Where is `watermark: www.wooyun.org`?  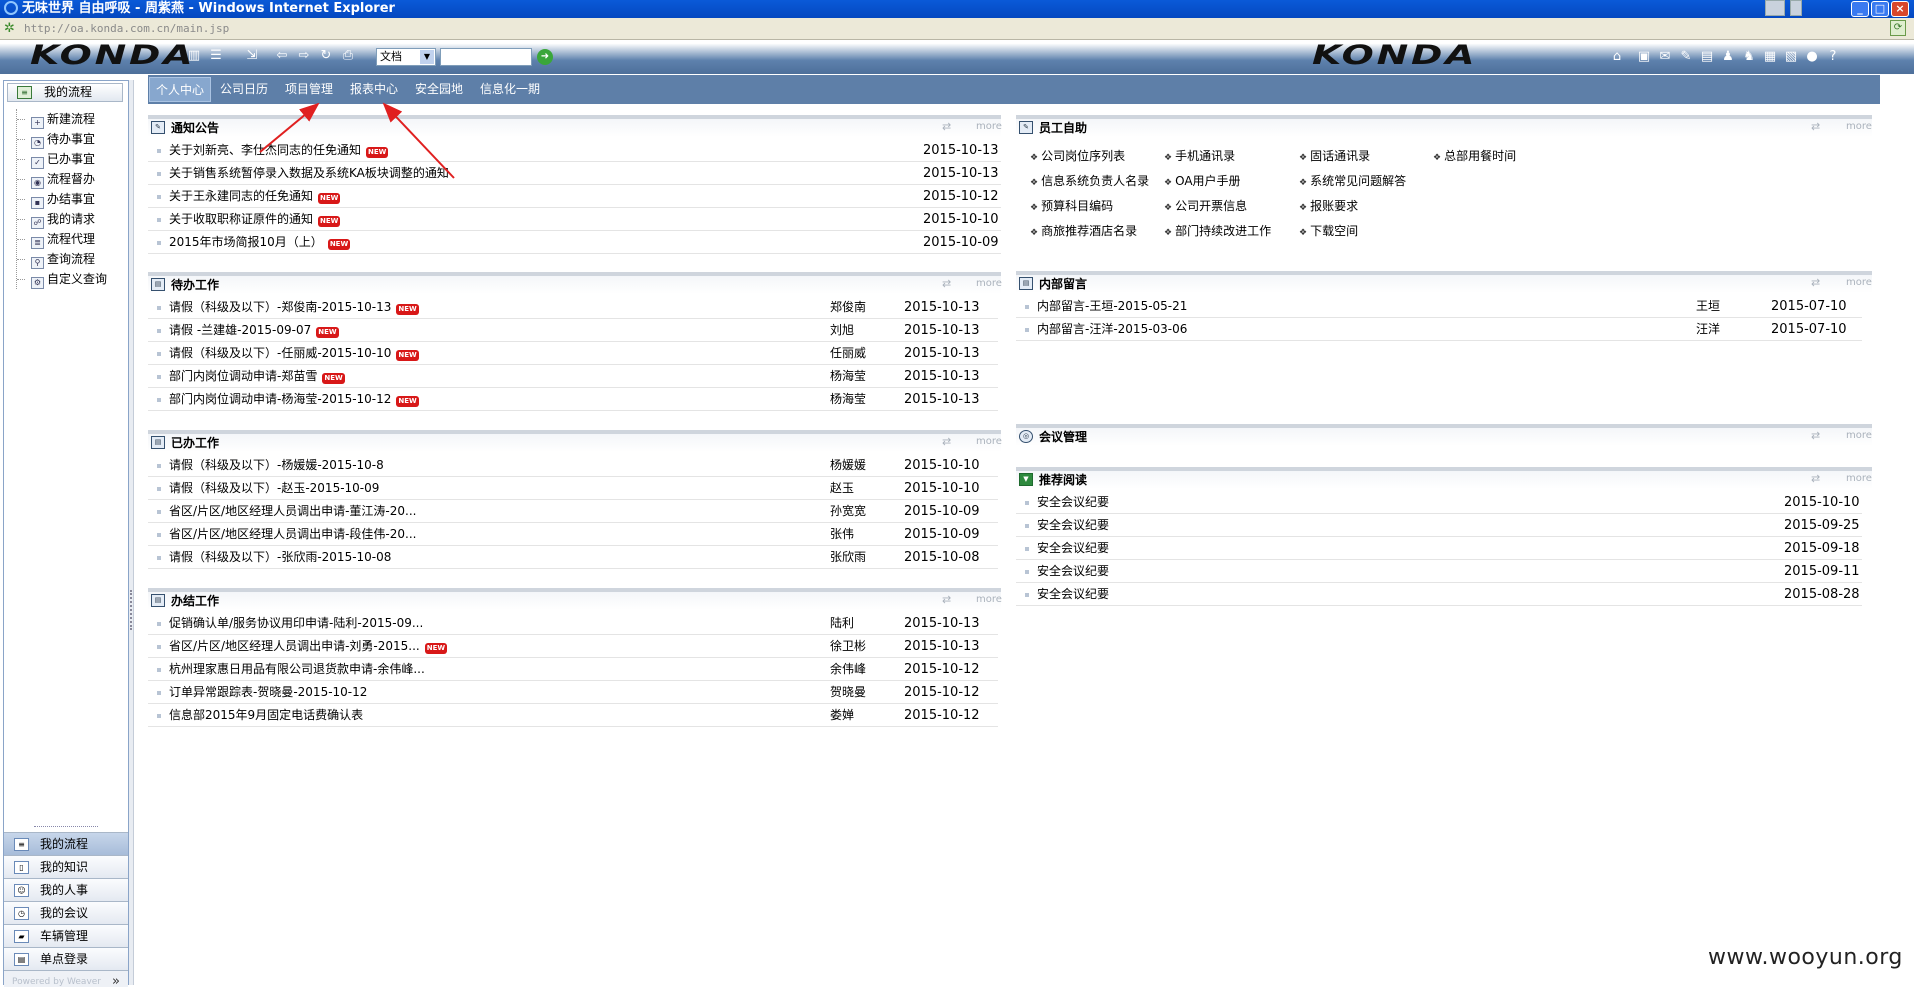 watermark: www.wooyun.org is located at coordinates (1805, 957).